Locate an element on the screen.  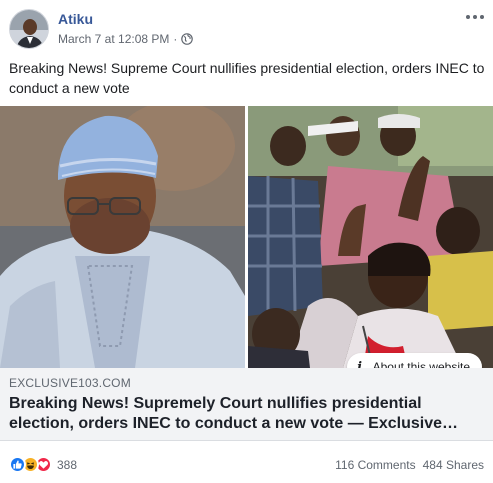
post-timestamp: March 7 at 12:08 PM is located at coordinates (113, 39).